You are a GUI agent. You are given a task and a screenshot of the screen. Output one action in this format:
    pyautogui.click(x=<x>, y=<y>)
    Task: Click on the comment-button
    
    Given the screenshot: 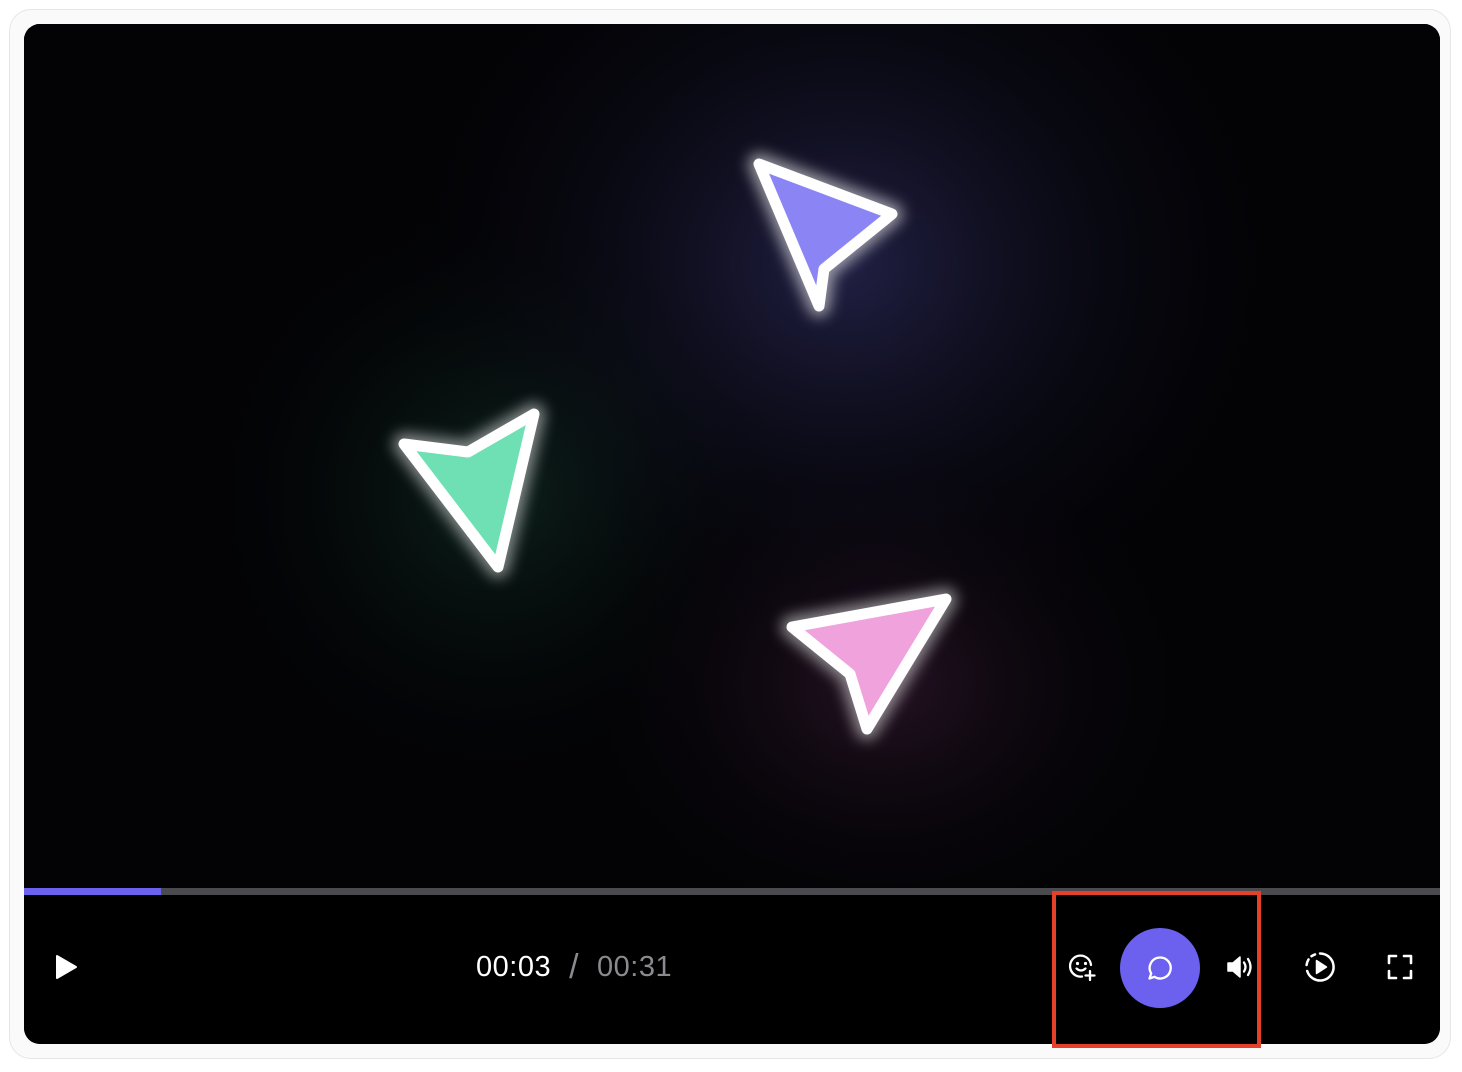 What is the action you would take?
    pyautogui.click(x=1160, y=968)
    